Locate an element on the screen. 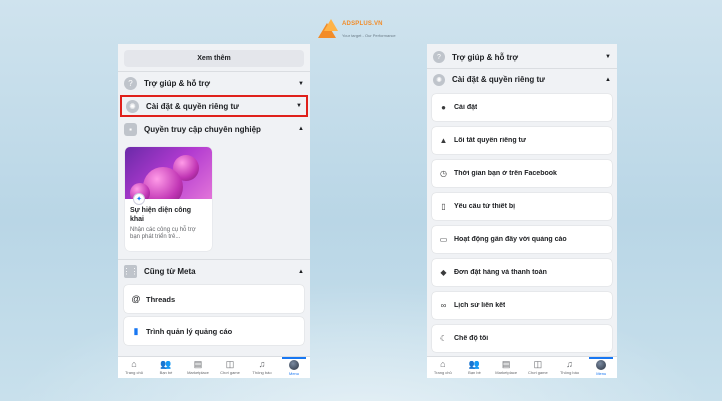 The height and width of the screenshot is (401, 722). recent-ad-activity-item: ▭ Hoạt động gần đây với quảng cáo is located at coordinates (522, 239).